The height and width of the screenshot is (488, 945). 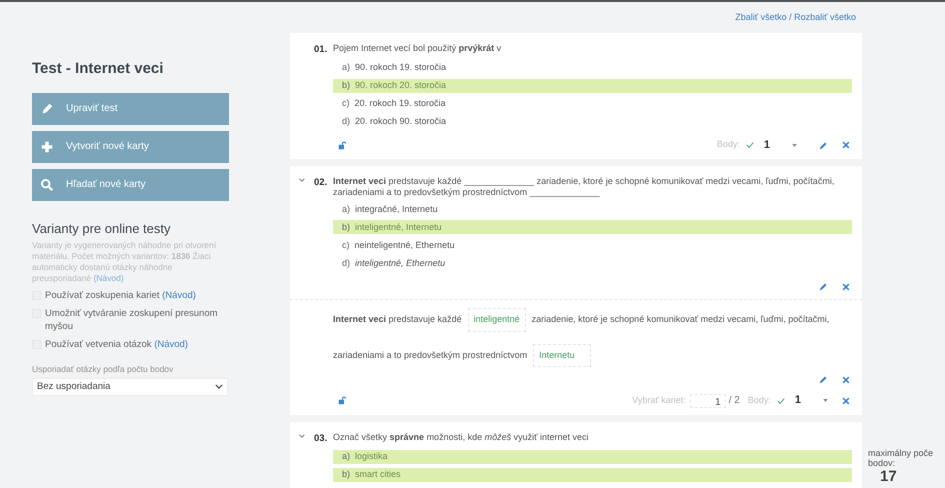 I want to click on answer-field: Internetu, so click(x=562, y=356).